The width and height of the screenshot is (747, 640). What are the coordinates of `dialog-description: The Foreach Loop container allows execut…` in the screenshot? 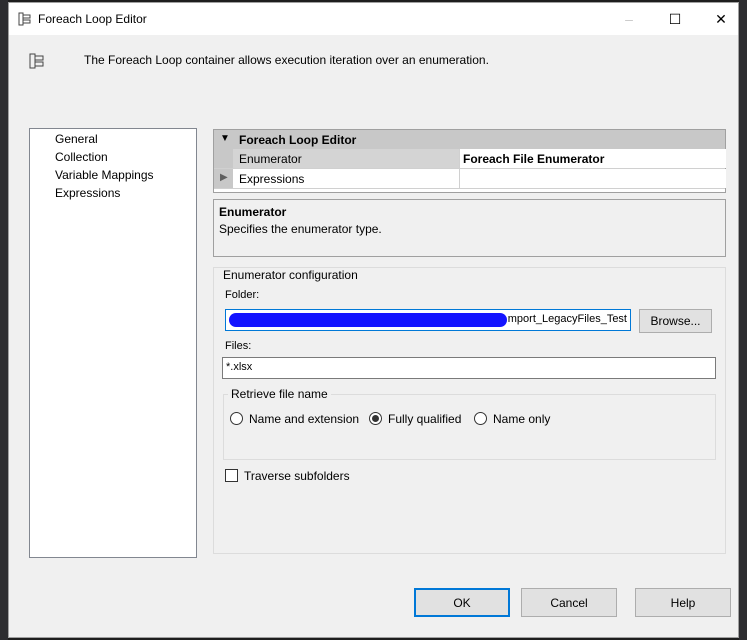 It's located at (286, 60).